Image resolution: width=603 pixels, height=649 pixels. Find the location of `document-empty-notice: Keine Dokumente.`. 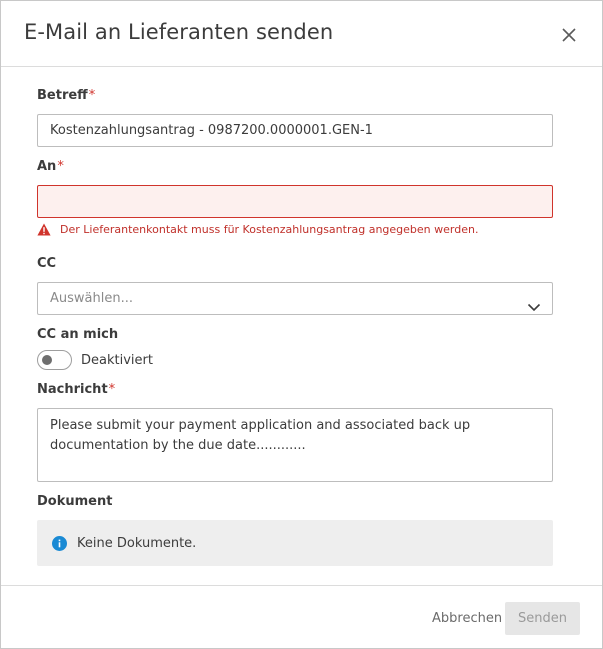

document-empty-notice: Keine Dokumente. is located at coordinates (295, 543).